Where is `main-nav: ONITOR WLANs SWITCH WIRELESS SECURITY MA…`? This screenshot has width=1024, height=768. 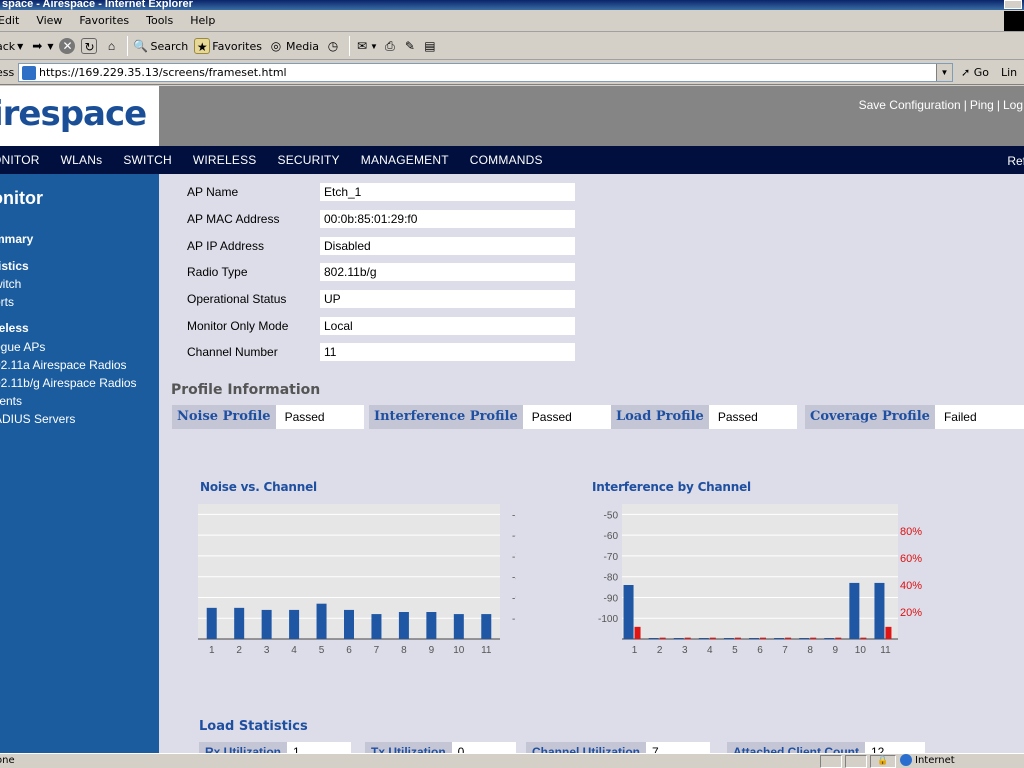 main-nav: ONITOR WLANs SWITCH WIRELESS SECURITY MA… is located at coordinates (512, 160).